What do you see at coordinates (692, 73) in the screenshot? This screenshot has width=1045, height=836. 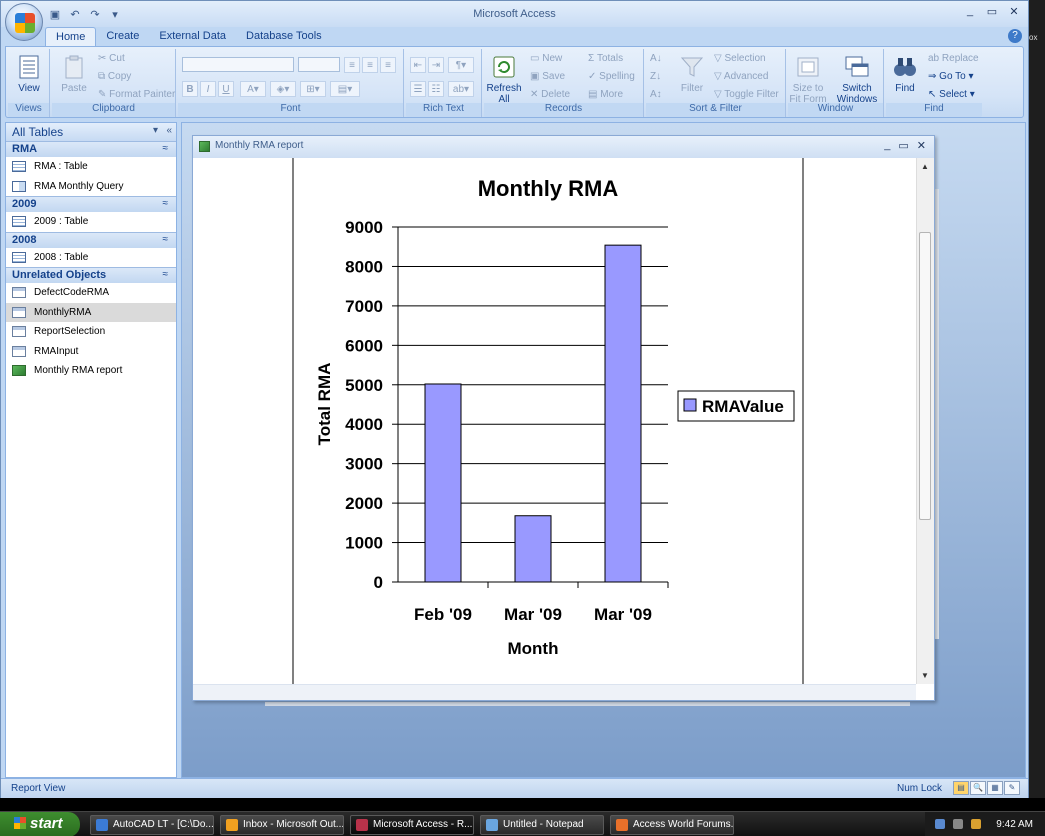 I see `filter-button: Filter` at bounding box center [692, 73].